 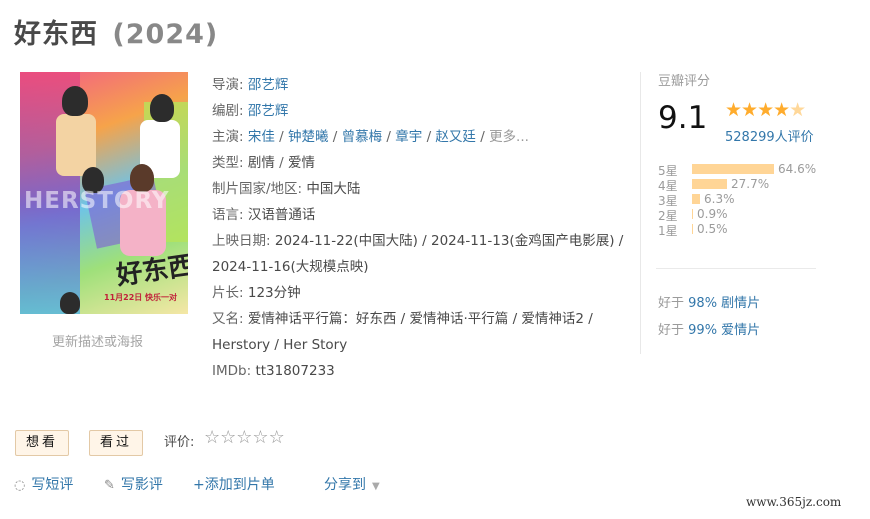 What do you see at coordinates (141, 485) in the screenshot?
I see `review-label: 写影评` at bounding box center [141, 485].